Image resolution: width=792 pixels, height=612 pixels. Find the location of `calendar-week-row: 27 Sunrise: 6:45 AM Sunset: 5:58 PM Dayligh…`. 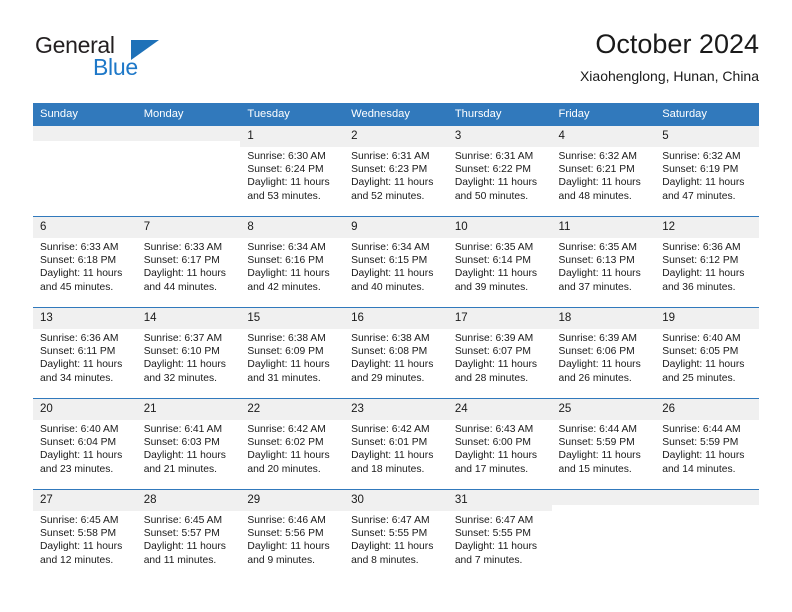

calendar-week-row: 27 Sunrise: 6:45 AM Sunset: 5:58 PM Dayligh… is located at coordinates (396, 534).